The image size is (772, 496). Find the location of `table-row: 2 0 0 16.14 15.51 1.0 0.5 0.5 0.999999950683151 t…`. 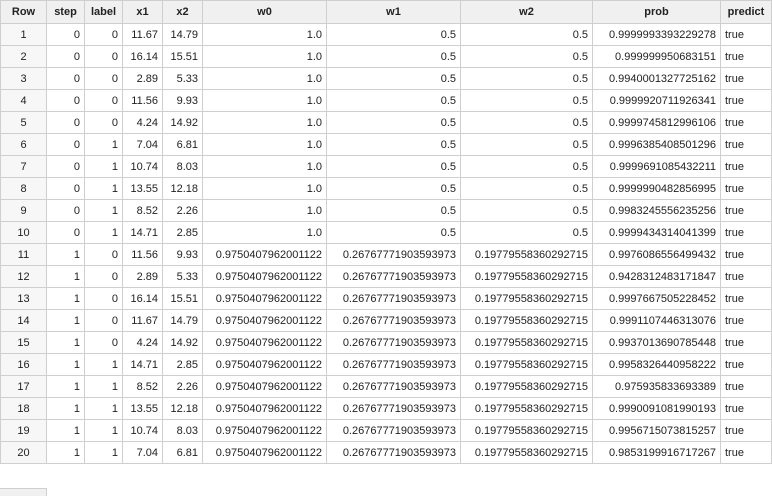

table-row: 2 0 0 16.14 15.51 1.0 0.5 0.5 0.999999950683151 t… is located at coordinates (386, 56).